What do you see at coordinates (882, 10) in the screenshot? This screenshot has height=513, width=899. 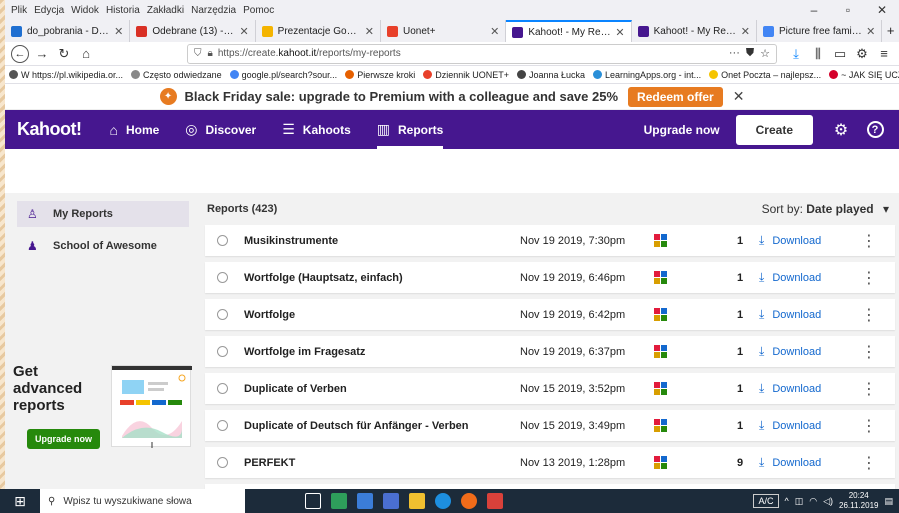 I see `close-window-button: ✕` at bounding box center [882, 10].